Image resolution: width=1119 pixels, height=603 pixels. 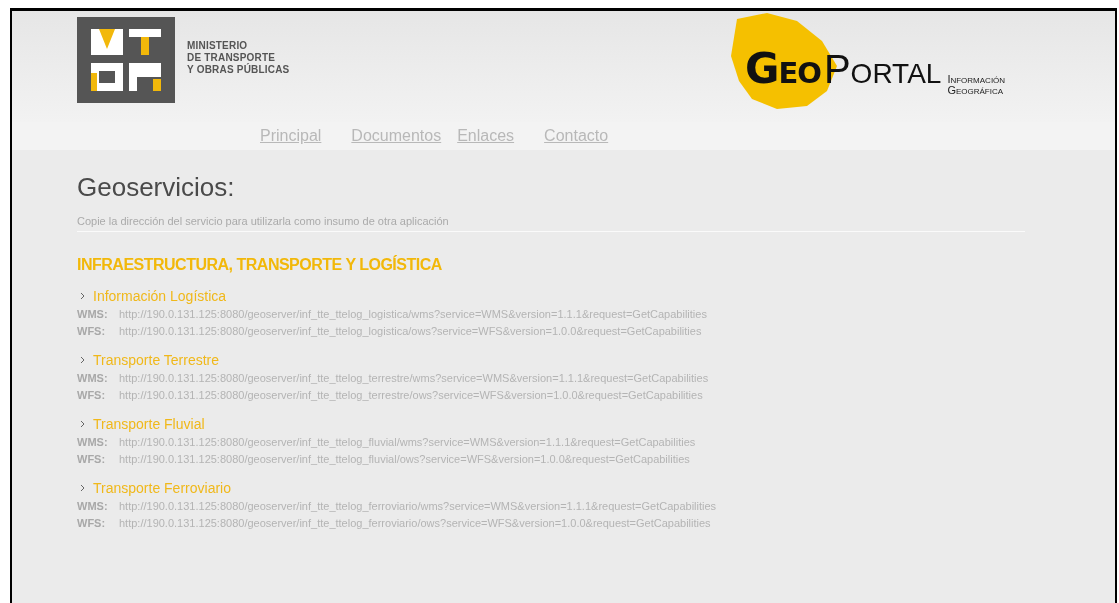 What do you see at coordinates (218, 46) in the screenshot?
I see `ministry-name-line: MINISTERIO` at bounding box center [218, 46].